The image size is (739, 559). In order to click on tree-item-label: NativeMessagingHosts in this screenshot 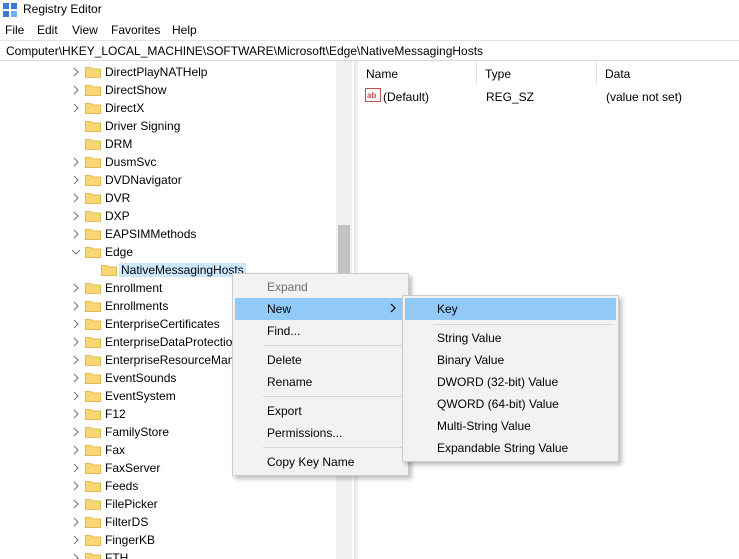, I will do `click(182, 270)`.